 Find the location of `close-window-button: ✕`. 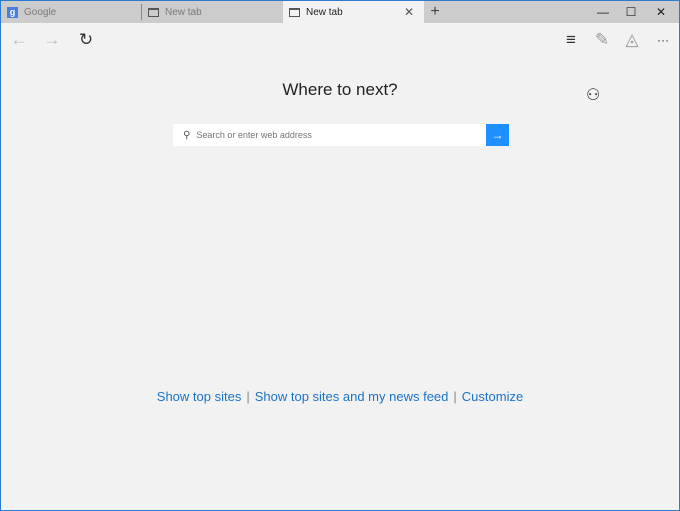

close-window-button: ✕ is located at coordinates (661, 12).